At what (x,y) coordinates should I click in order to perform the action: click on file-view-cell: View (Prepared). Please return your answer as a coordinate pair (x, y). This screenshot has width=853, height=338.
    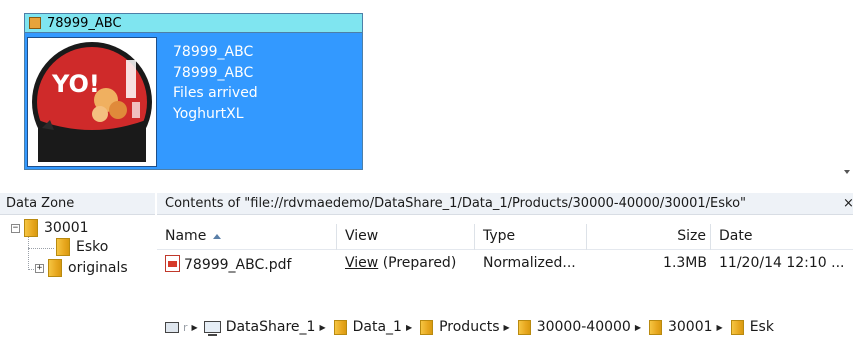
    Looking at the image, I should click on (400, 263).